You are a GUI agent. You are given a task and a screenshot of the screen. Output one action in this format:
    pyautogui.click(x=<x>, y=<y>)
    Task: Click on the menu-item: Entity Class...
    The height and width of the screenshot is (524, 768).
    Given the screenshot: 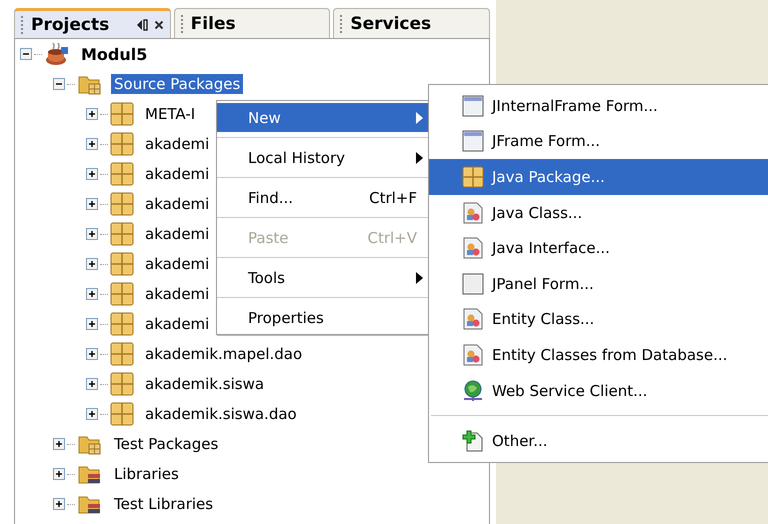 What is the action you would take?
    pyautogui.click(x=598, y=320)
    